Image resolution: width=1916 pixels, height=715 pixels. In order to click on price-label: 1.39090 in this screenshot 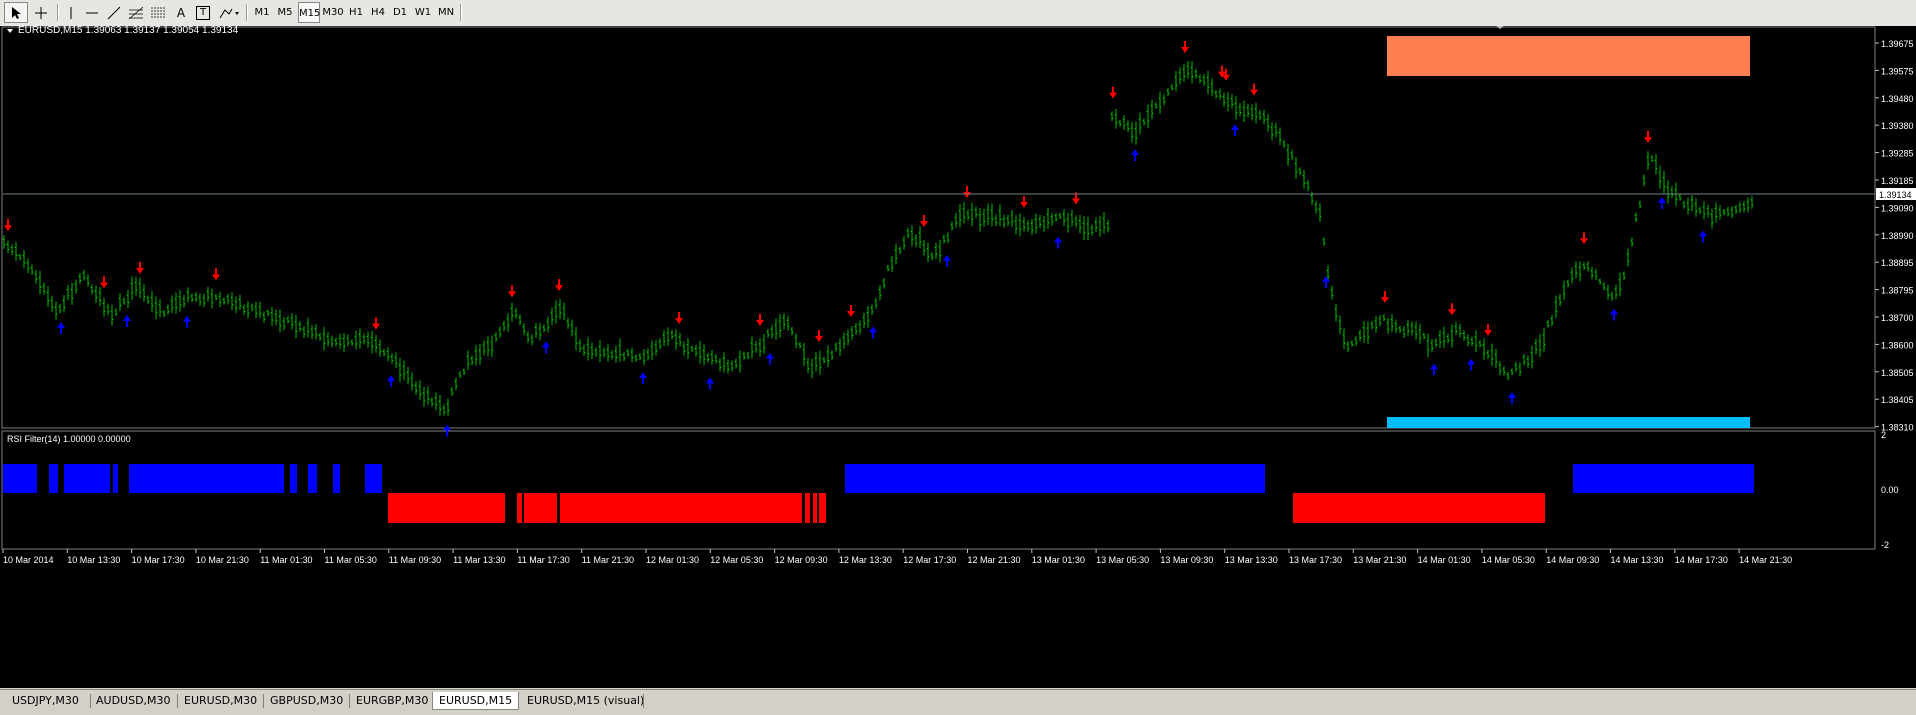, I will do `click(1897, 208)`.